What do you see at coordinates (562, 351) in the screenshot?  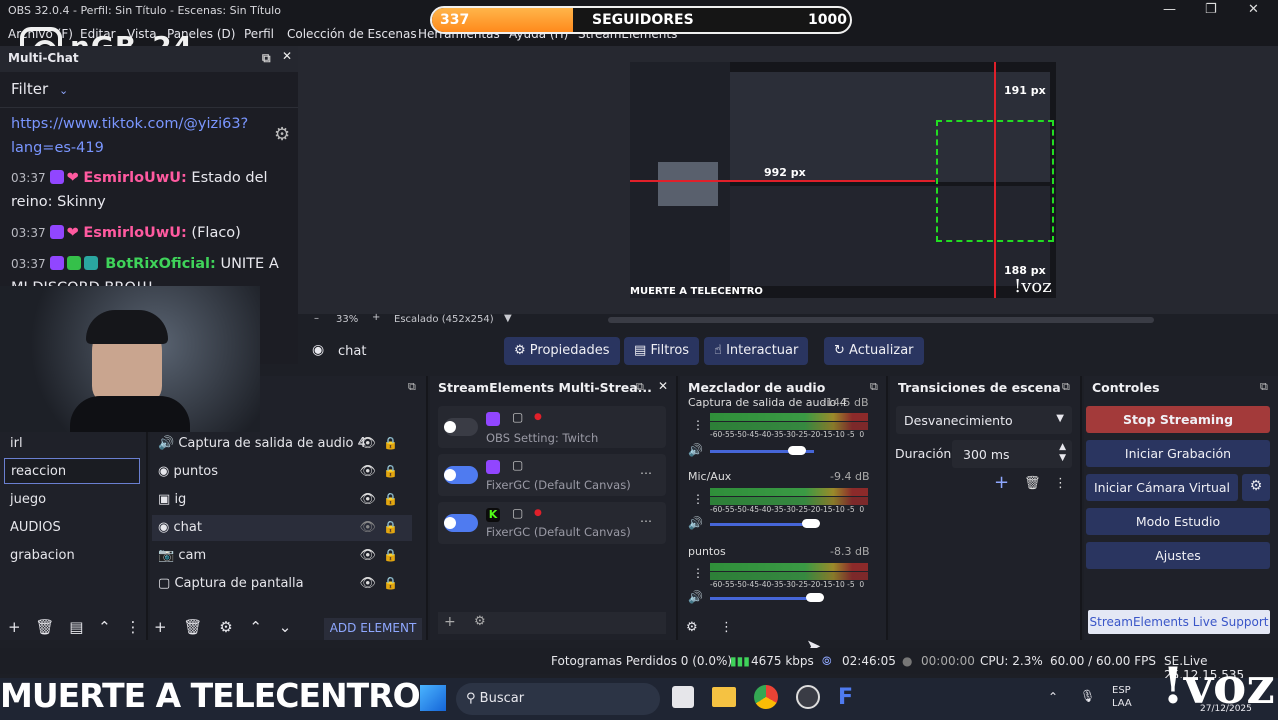 I see `properties-button: ⚙ Propiedades` at bounding box center [562, 351].